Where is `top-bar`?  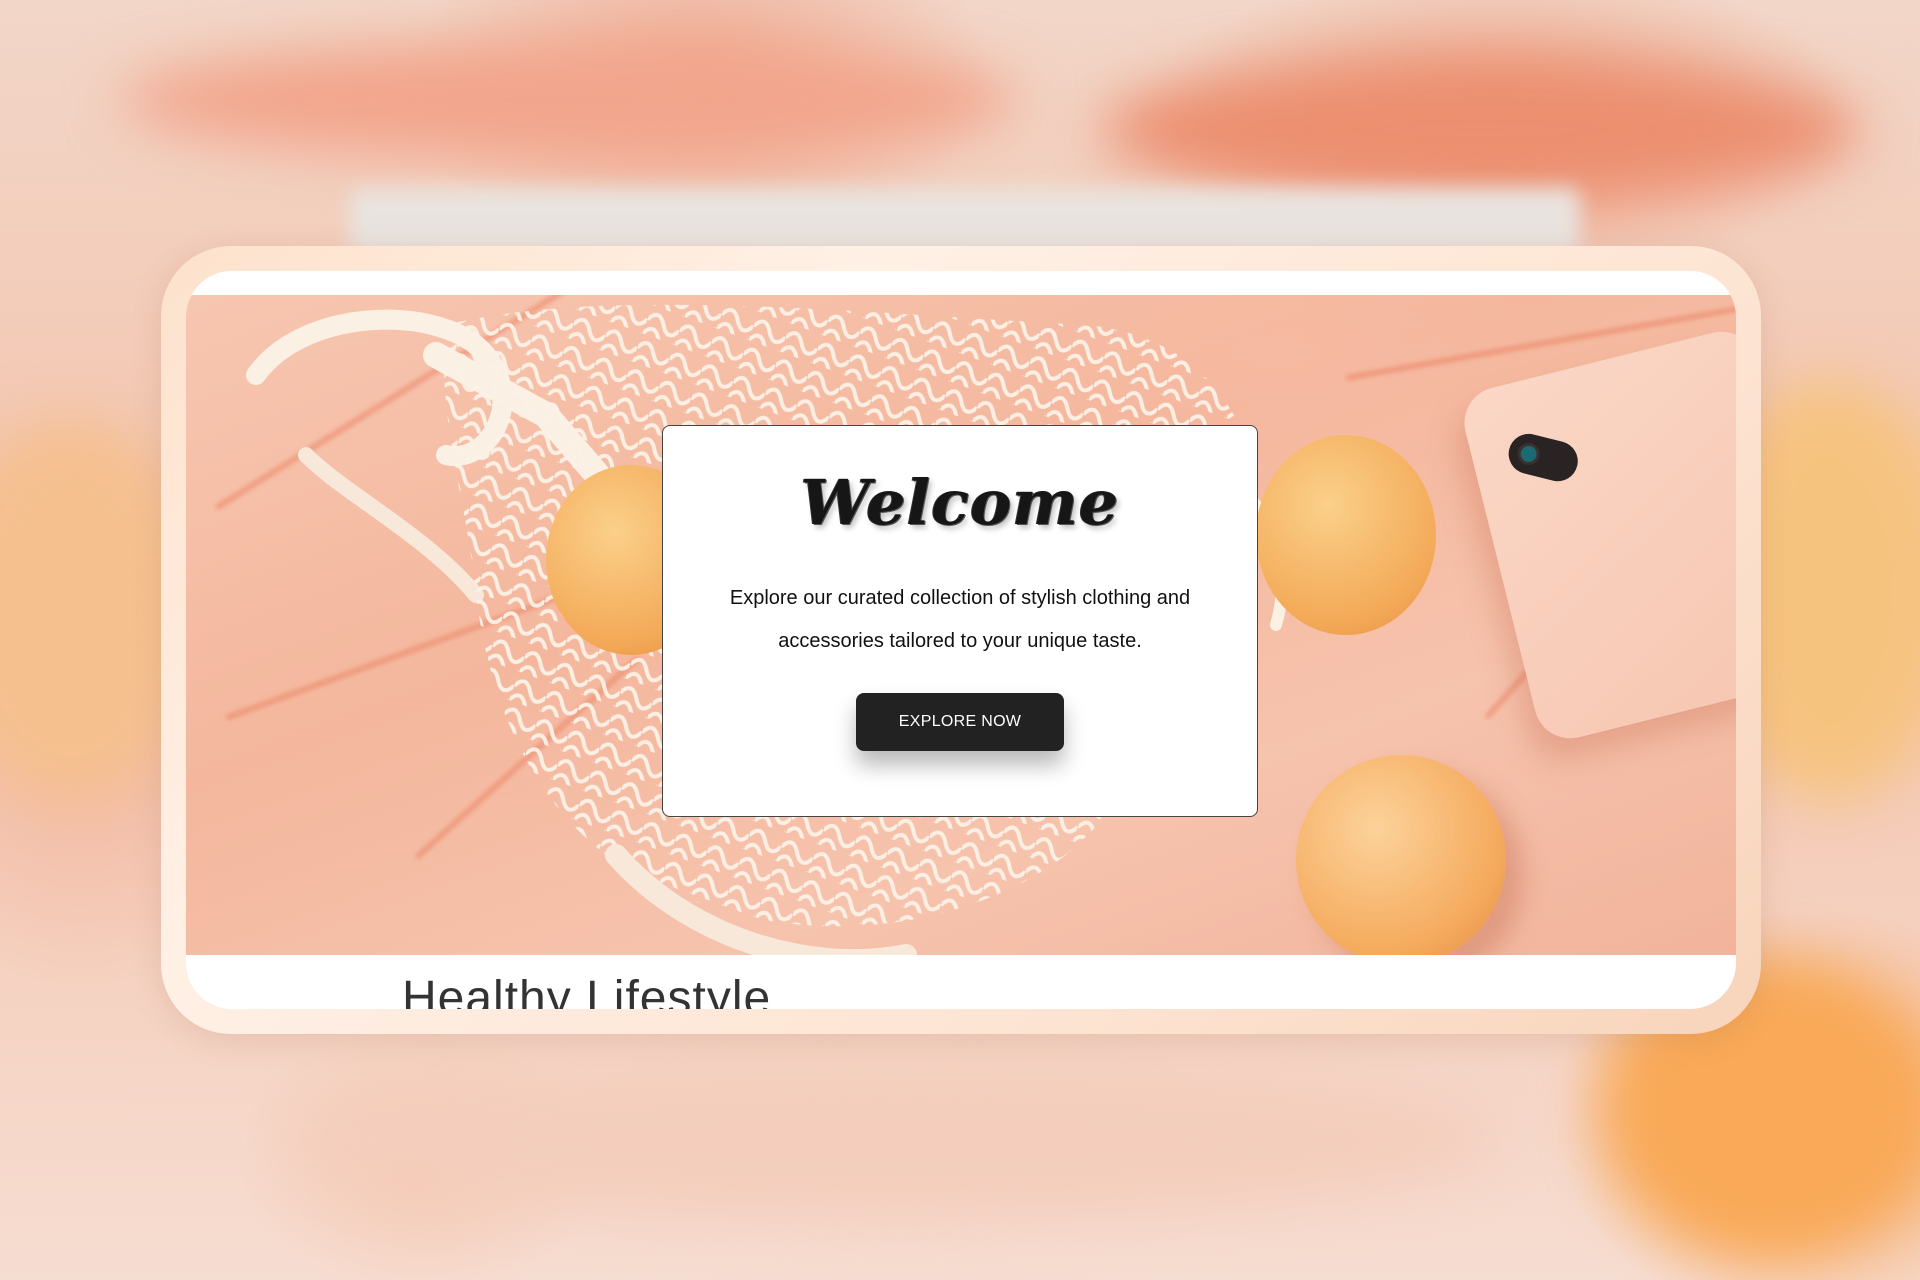
top-bar is located at coordinates (961, 283).